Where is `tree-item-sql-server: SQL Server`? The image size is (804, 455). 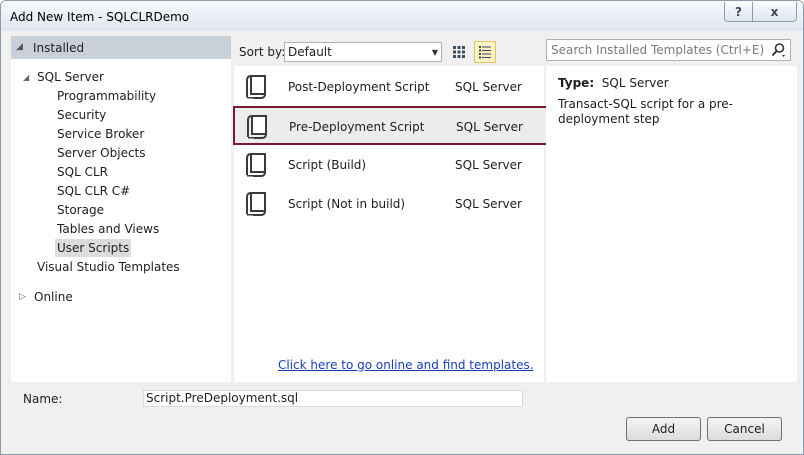 tree-item-sql-server: SQL Server is located at coordinates (70, 77).